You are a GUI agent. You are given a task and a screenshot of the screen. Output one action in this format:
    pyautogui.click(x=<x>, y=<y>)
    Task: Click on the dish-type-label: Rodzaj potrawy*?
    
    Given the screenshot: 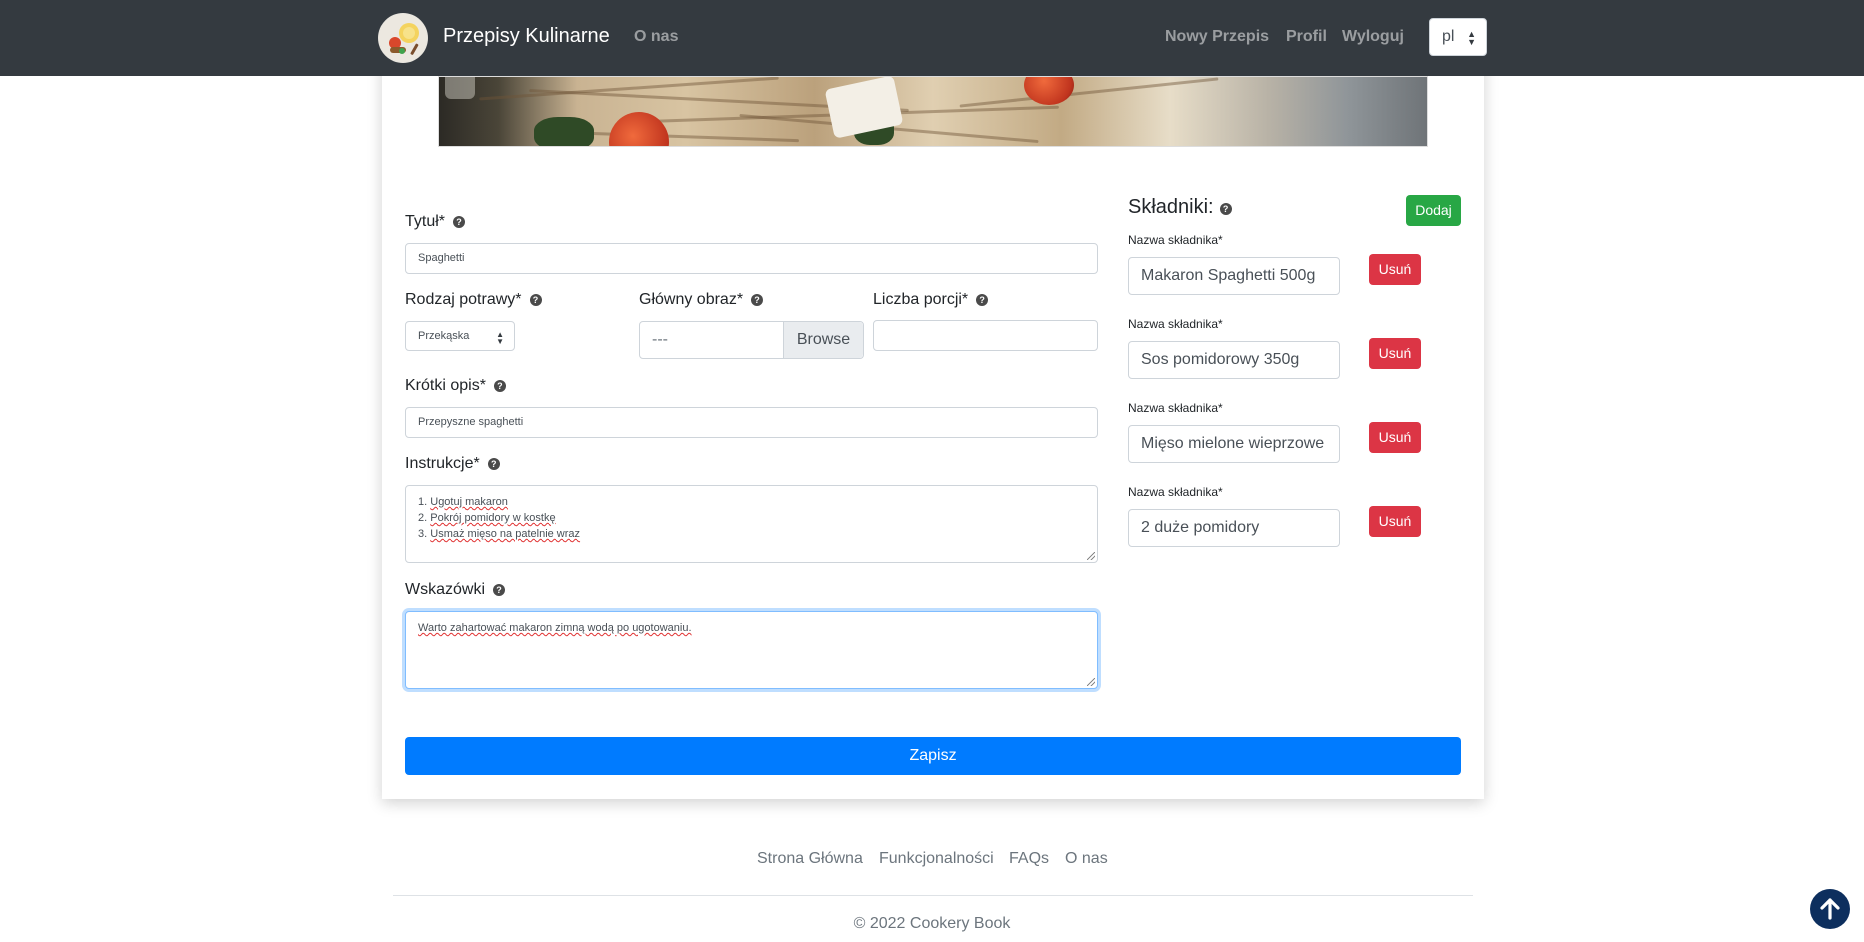 What is the action you would take?
    pyautogui.click(x=473, y=300)
    